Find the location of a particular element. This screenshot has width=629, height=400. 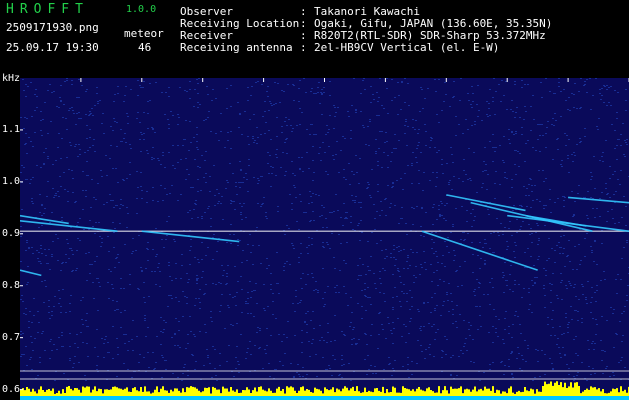

y-tick-label: 0.8 is located at coordinates (11, 285).